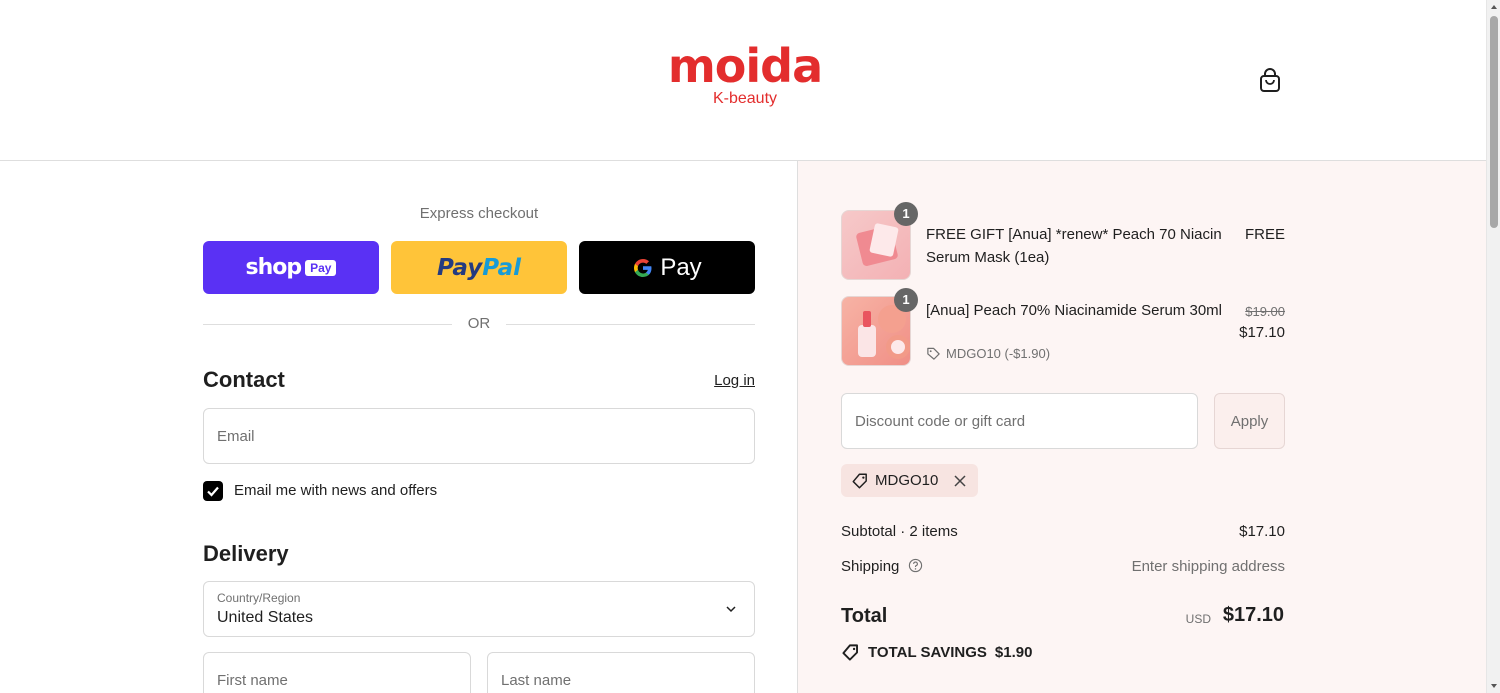  I want to click on total-savings: TOTAL SAVINGS $1.90, so click(936, 652).